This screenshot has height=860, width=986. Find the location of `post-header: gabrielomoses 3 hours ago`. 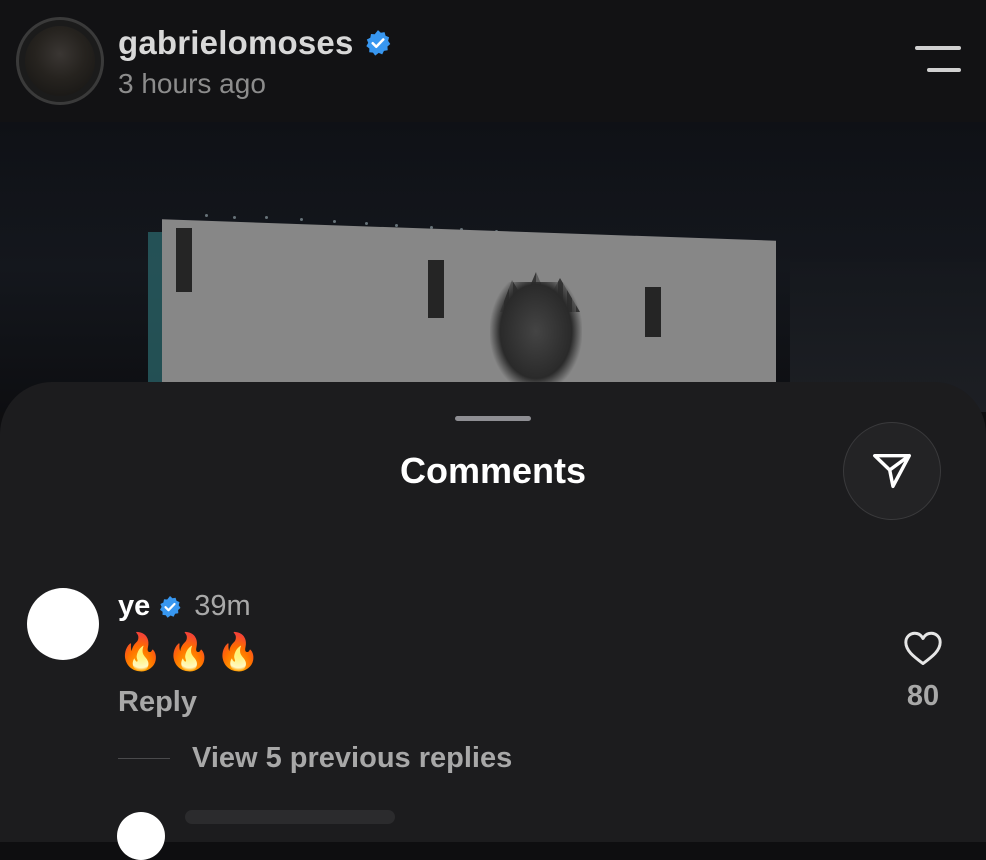

post-header: gabrielomoses 3 hours ago is located at coordinates (493, 61).